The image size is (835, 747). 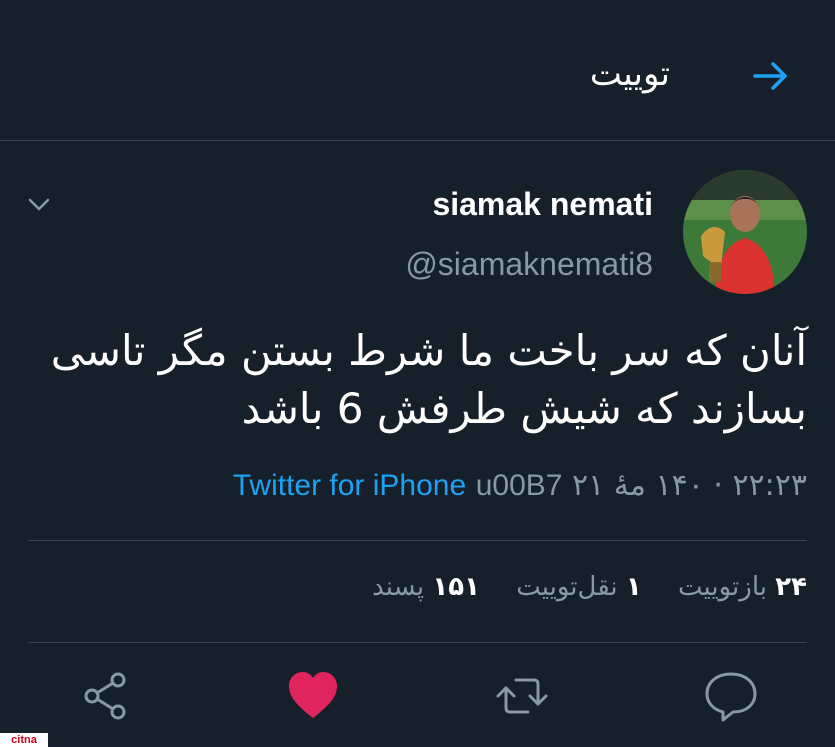 What do you see at coordinates (745, 232) in the screenshot?
I see `avatar` at bounding box center [745, 232].